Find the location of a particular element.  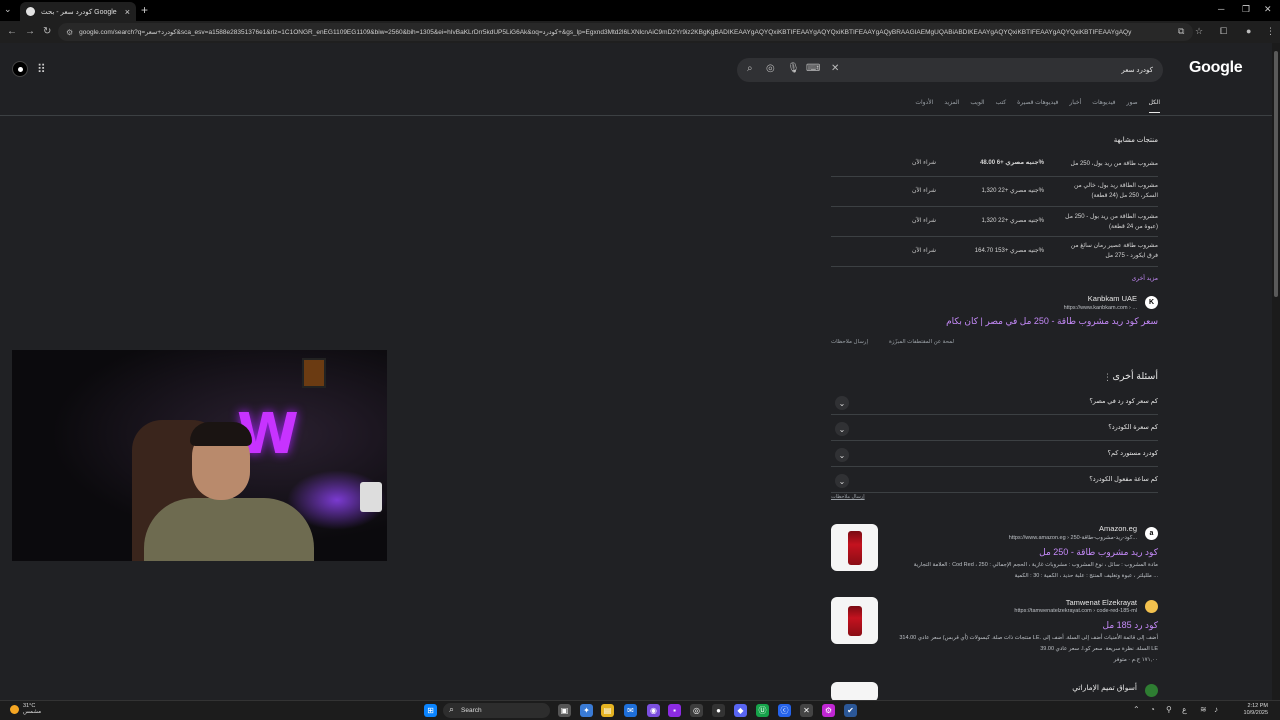

amazon-product-thumbnail is located at coordinates (854, 547).